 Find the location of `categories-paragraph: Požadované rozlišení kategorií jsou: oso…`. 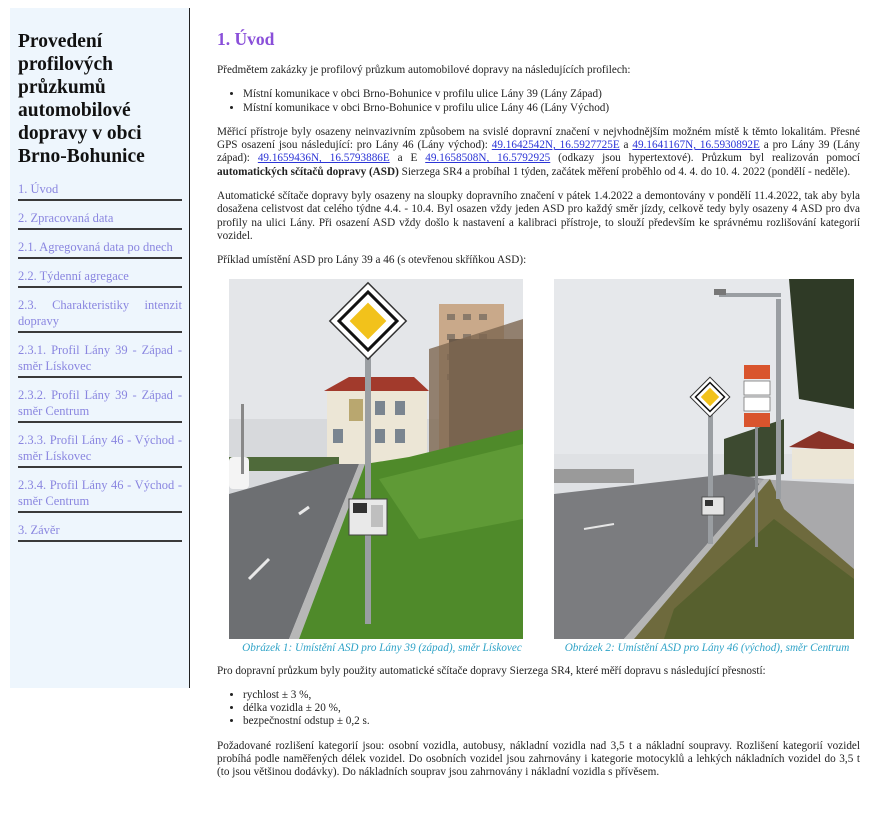

categories-paragraph: Požadované rozlišení kategorií jsou: oso… is located at coordinates (538, 759).